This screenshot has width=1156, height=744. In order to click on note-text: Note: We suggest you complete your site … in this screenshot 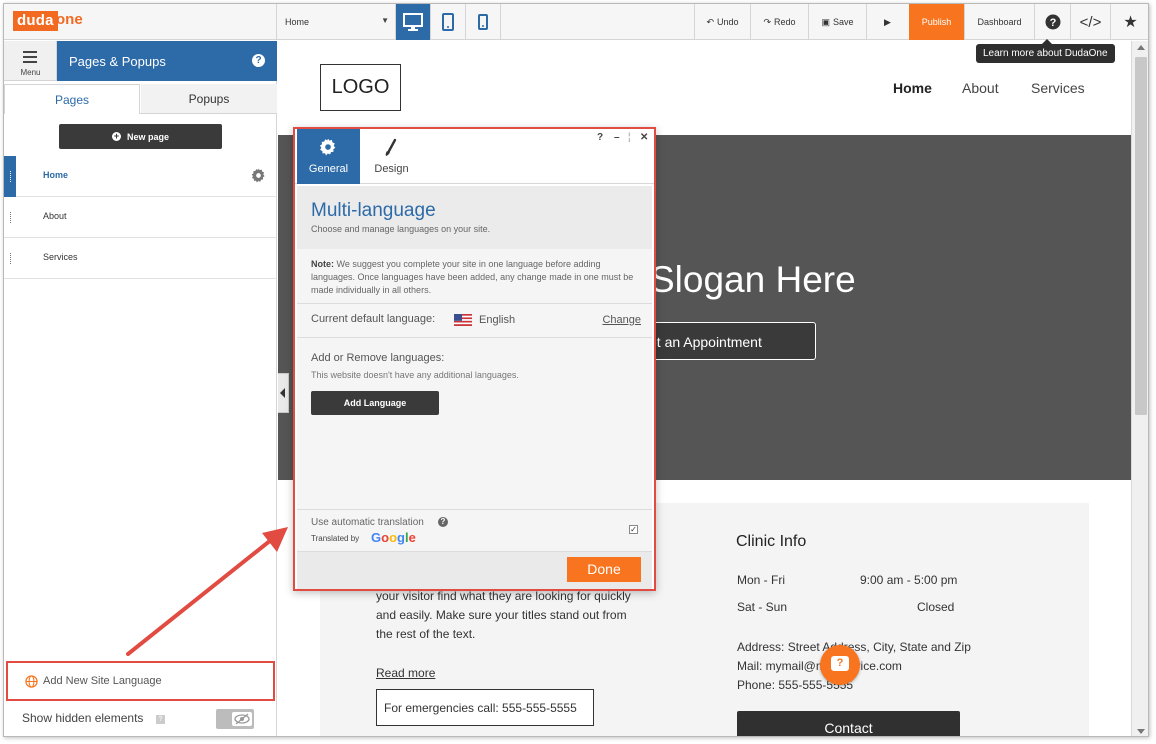, I will do `click(476, 277)`.